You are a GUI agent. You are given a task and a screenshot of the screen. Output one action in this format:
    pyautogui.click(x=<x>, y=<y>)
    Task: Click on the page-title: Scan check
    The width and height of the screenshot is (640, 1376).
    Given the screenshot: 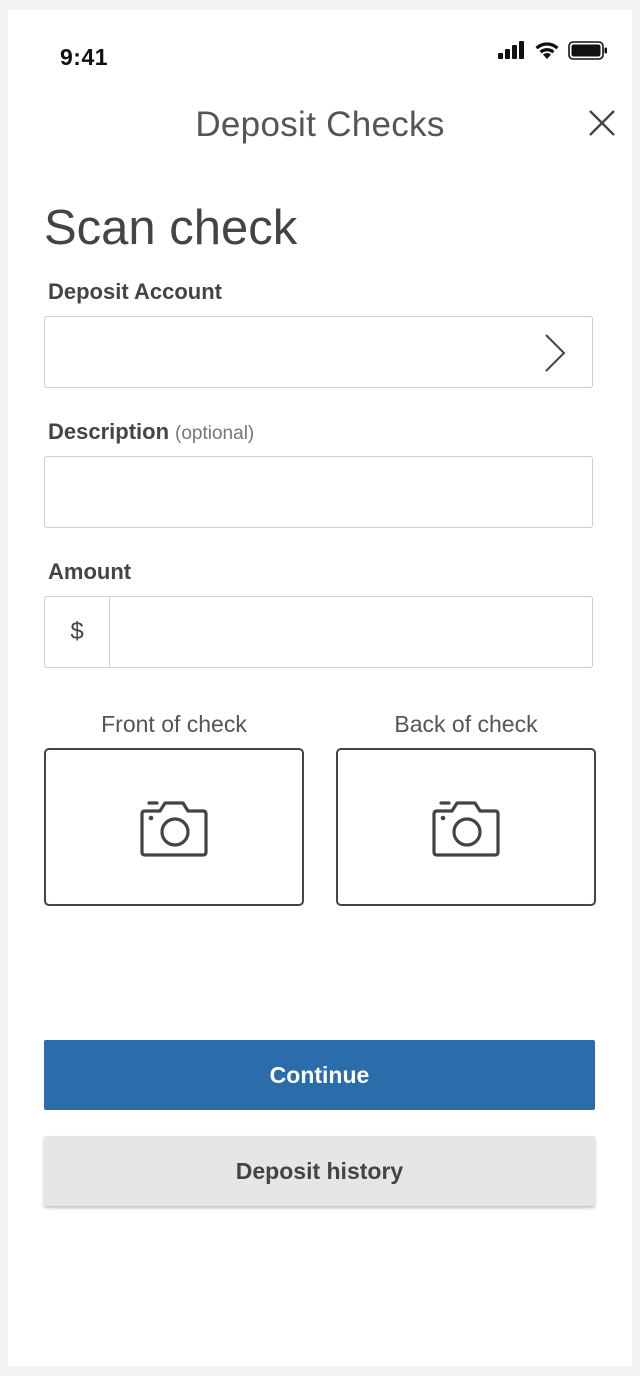 What is the action you would take?
    pyautogui.click(x=171, y=228)
    